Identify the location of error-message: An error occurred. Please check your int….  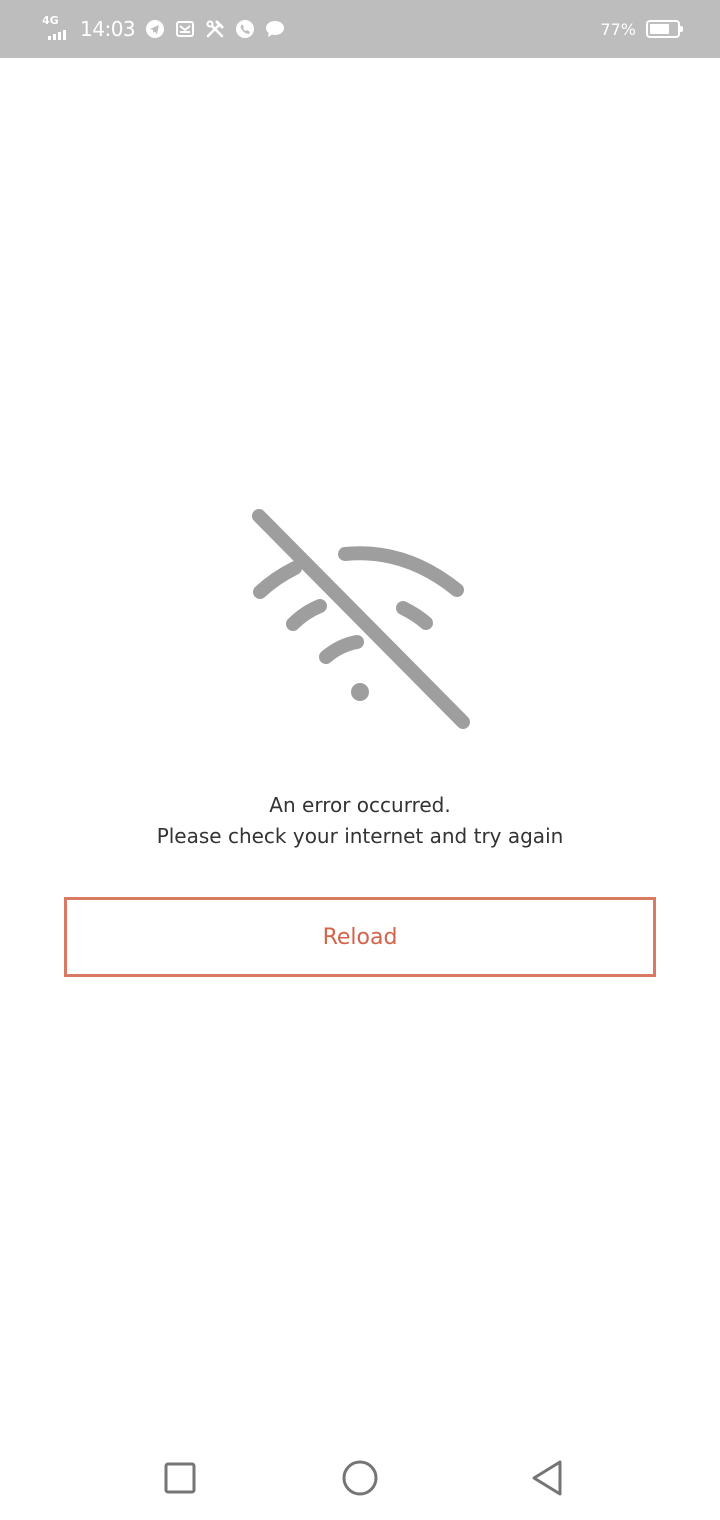
(360, 821).